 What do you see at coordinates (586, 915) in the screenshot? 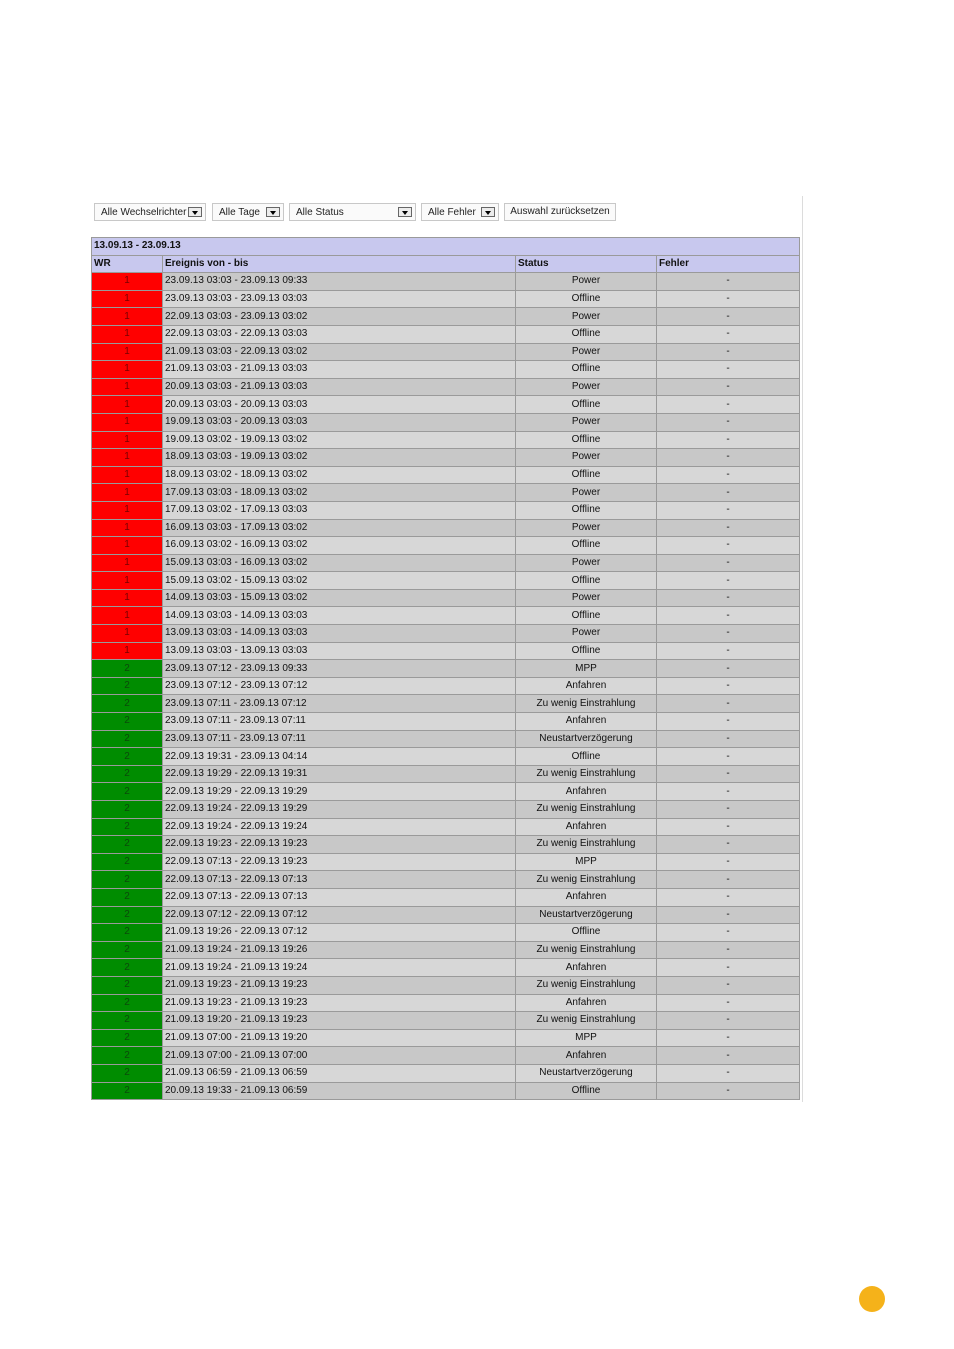
I see `status-cell: Neustartverzögerung` at bounding box center [586, 915].